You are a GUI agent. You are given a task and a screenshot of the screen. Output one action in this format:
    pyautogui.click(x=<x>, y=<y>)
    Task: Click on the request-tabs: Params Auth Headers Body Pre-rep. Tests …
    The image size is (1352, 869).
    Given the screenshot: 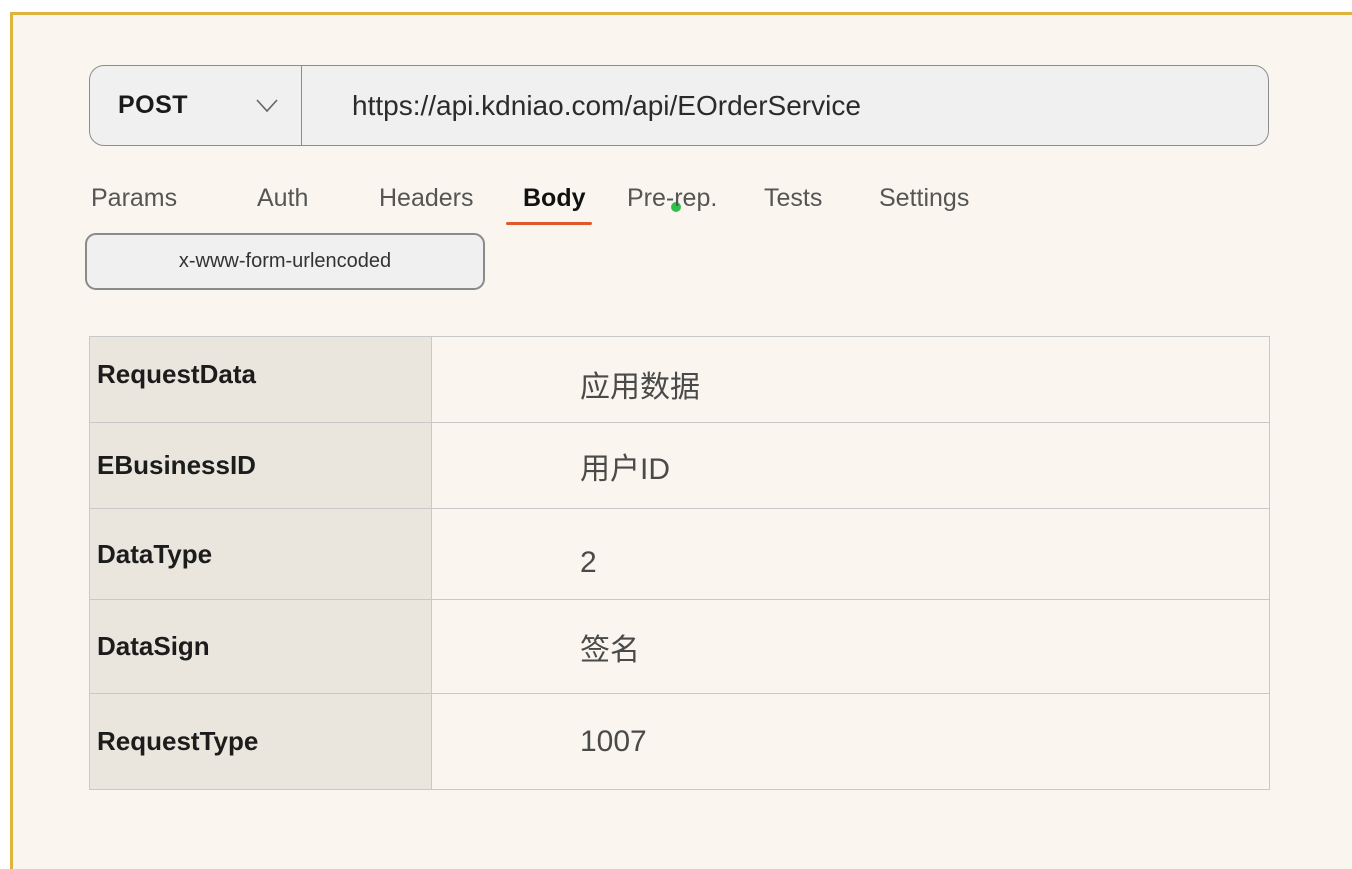 What is the action you would take?
    pyautogui.click(x=591, y=205)
    